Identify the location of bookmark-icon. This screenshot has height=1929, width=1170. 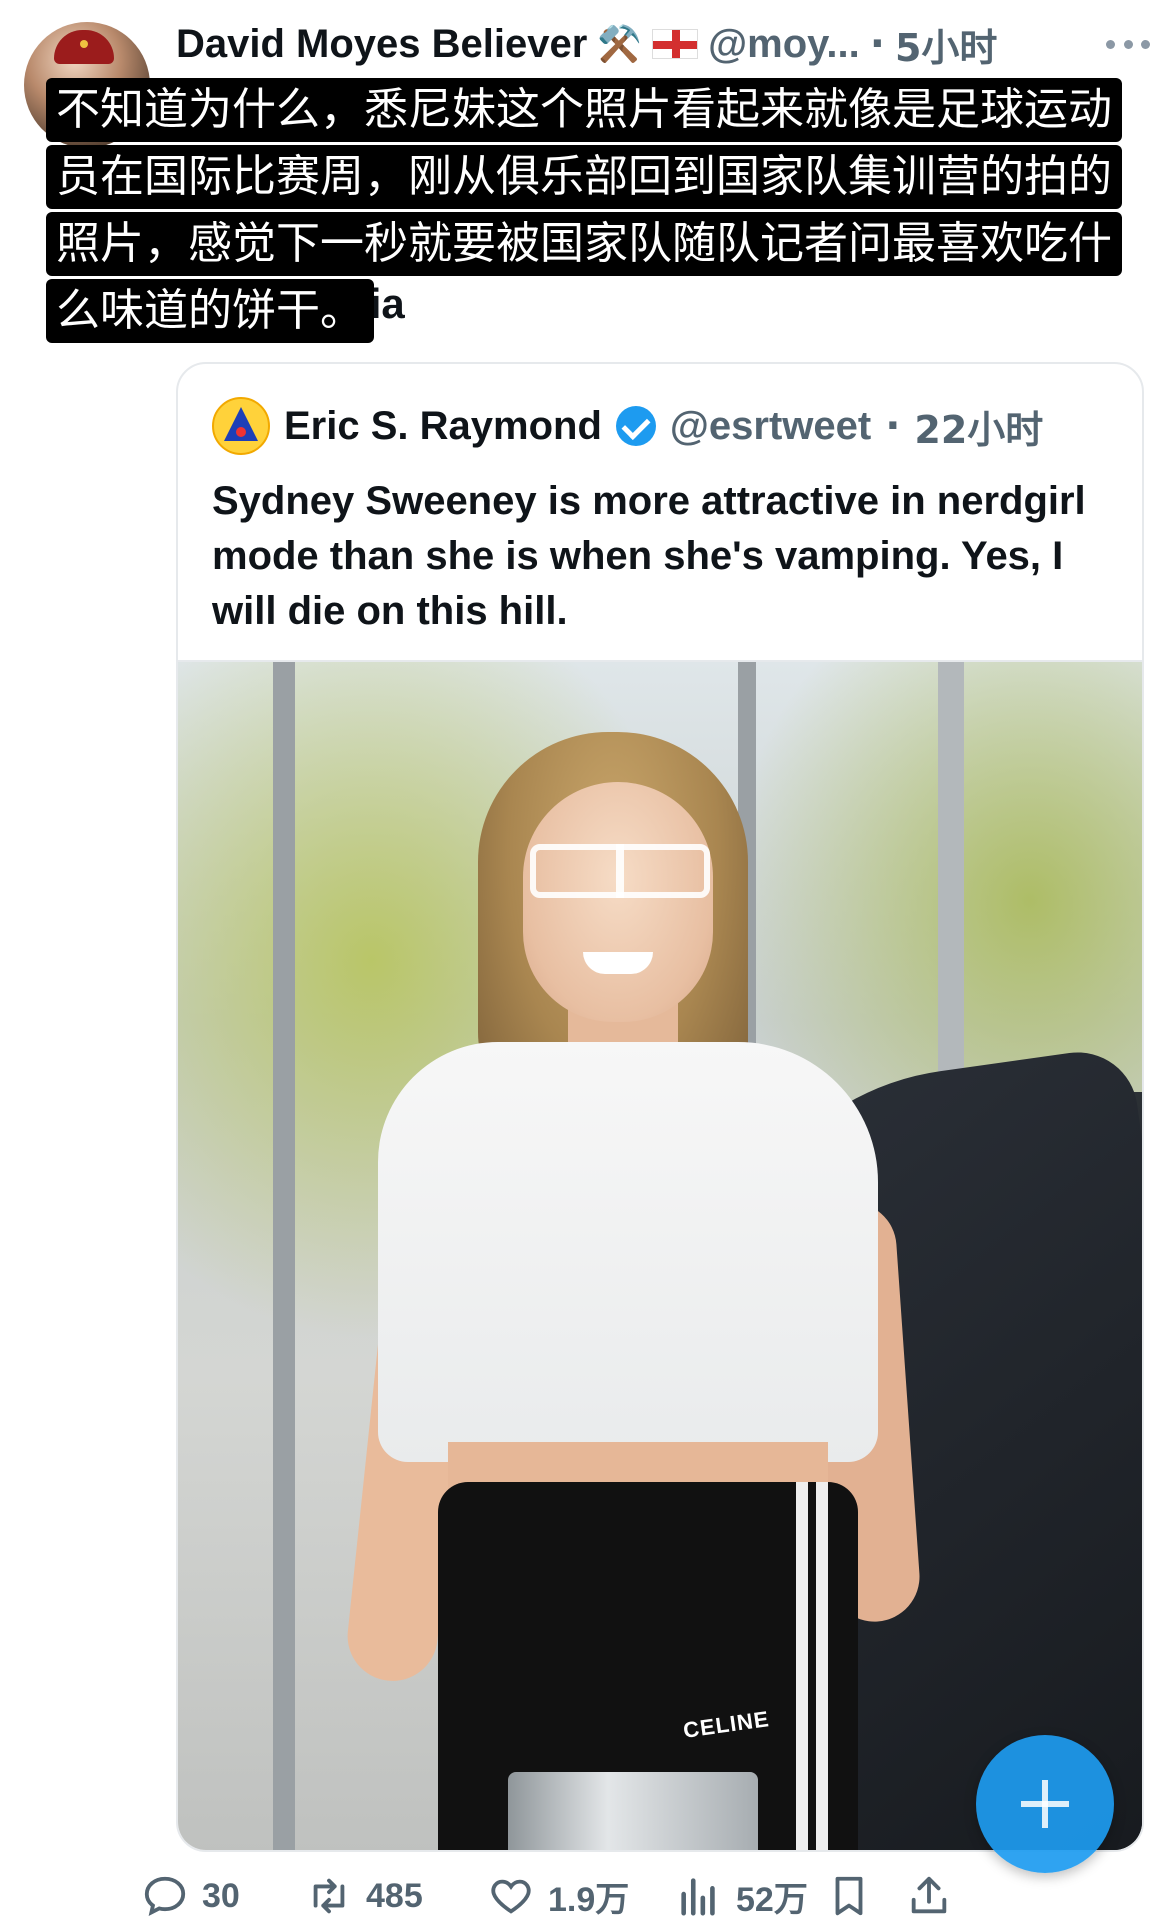
(849, 1896).